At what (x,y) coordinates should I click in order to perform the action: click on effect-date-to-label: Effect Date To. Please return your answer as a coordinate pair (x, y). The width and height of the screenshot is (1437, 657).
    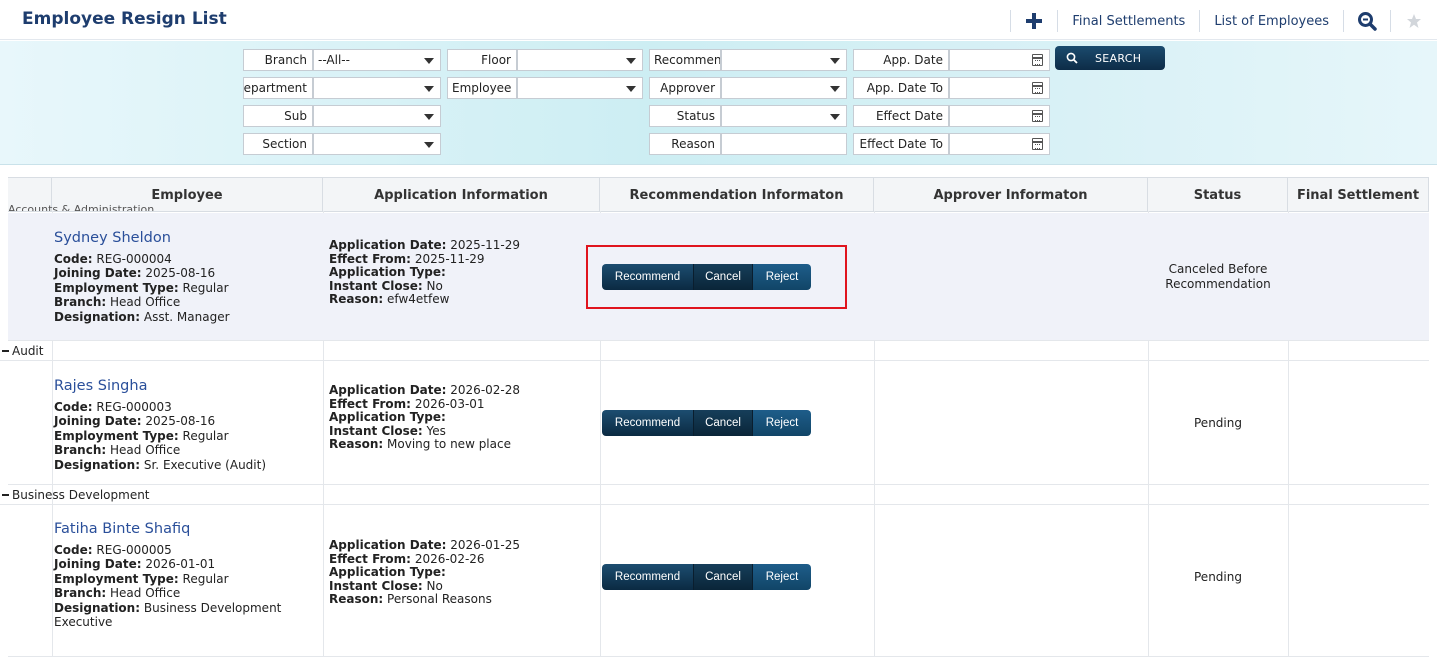
    Looking at the image, I should click on (901, 144).